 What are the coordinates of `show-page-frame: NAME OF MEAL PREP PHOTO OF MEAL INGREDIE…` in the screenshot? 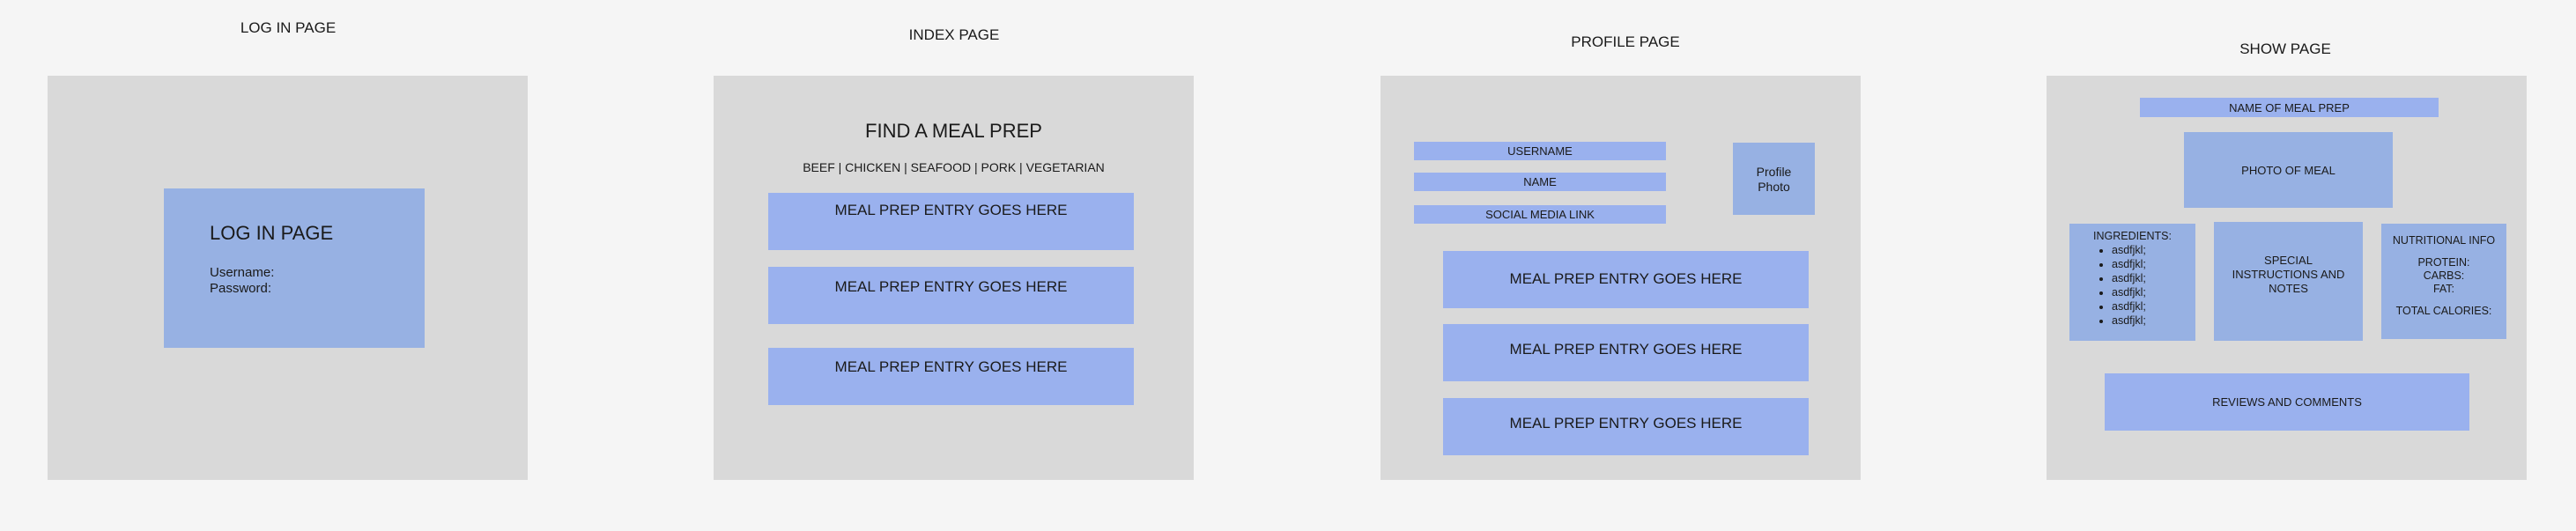 It's located at (2287, 278).